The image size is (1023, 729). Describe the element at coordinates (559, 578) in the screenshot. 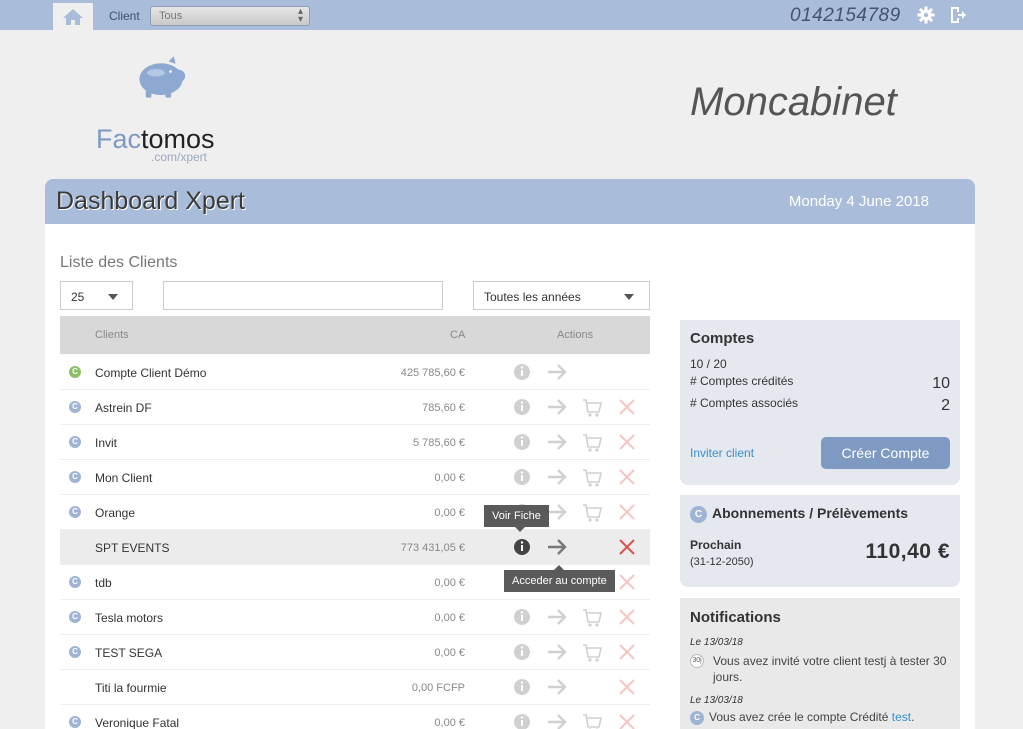

I see `tooltip-acceder-compte: Acceder au compte` at that location.